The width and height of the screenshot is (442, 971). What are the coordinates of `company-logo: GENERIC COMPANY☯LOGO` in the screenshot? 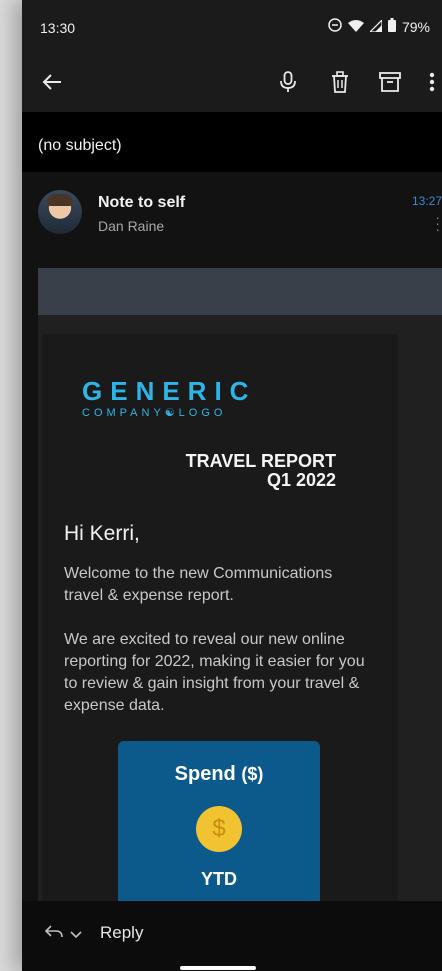 It's located at (169, 398).